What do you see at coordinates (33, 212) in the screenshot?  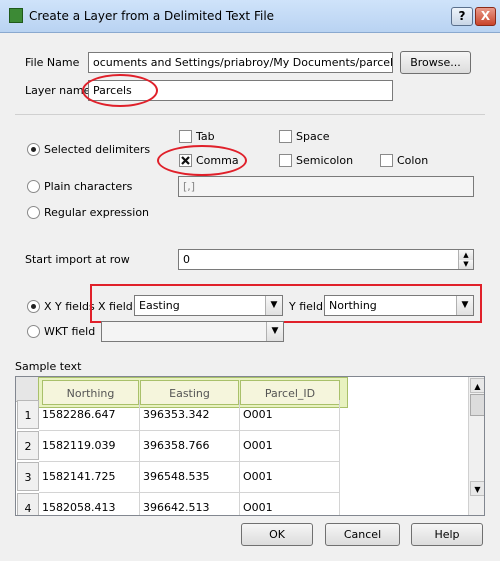 I see `regular-expression-radio` at bounding box center [33, 212].